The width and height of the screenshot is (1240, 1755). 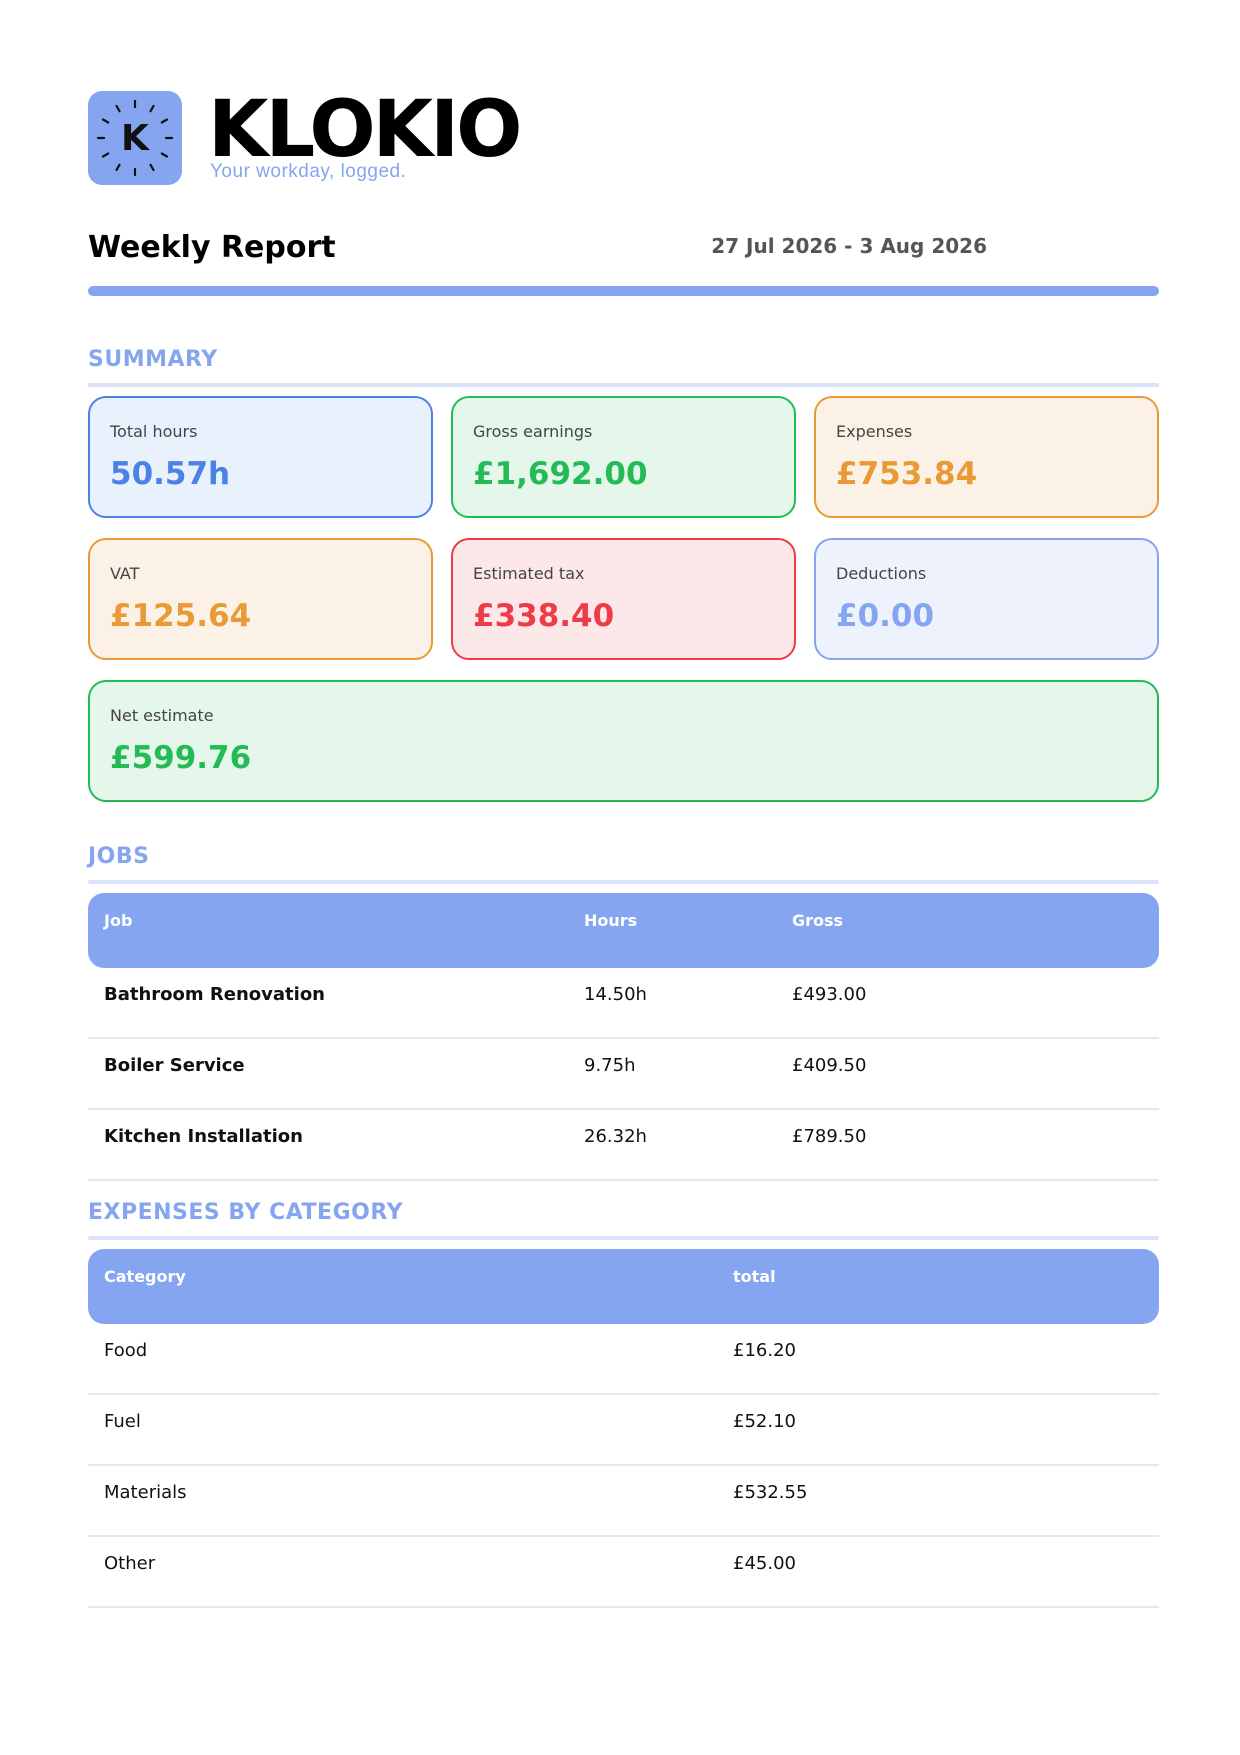 What do you see at coordinates (529, 573) in the screenshot?
I see `card-label: Estimated tax` at bounding box center [529, 573].